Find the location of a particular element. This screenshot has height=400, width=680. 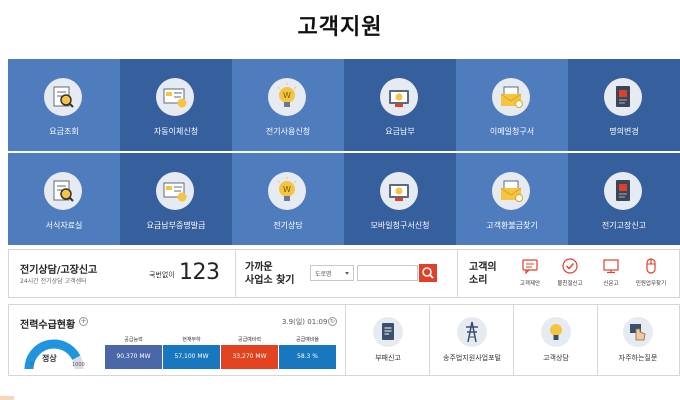

tile-fault-report: 전기고장신고 is located at coordinates (624, 199).